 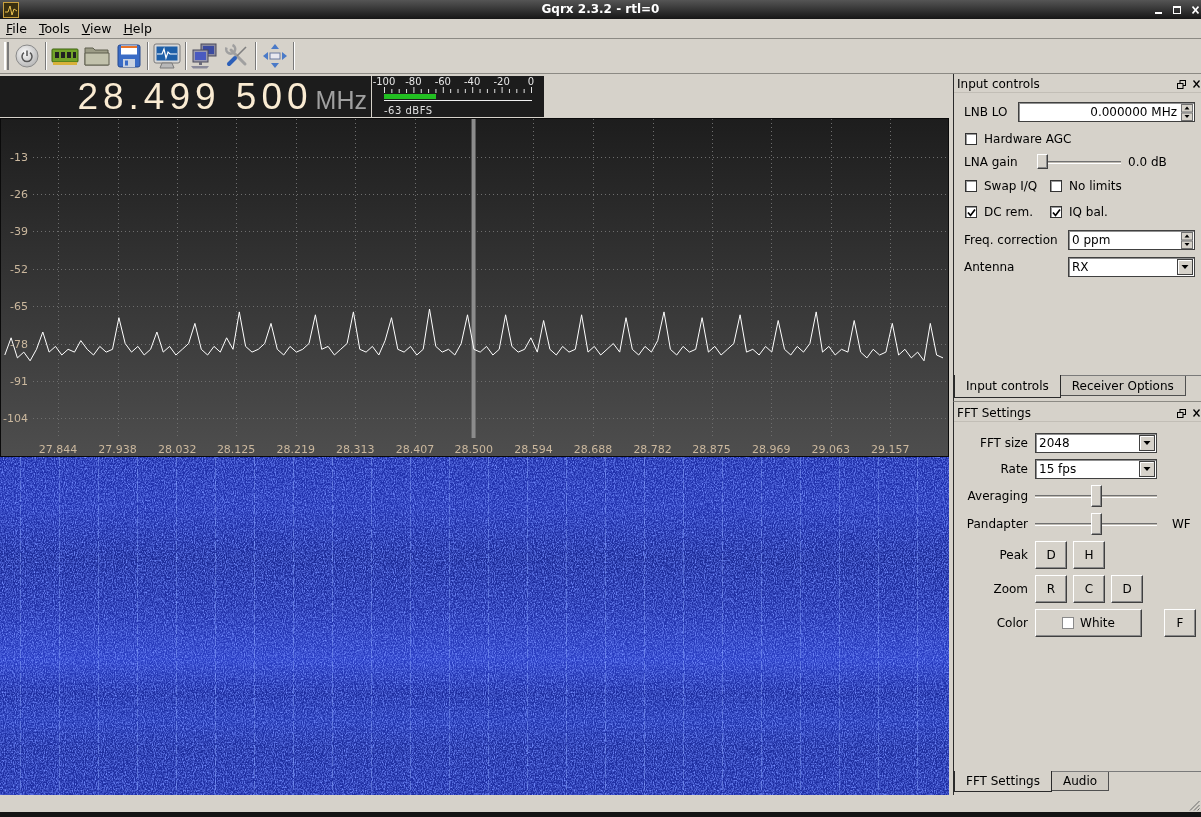 What do you see at coordinates (991, 162) in the screenshot?
I see `slider-label: LNA gain` at bounding box center [991, 162].